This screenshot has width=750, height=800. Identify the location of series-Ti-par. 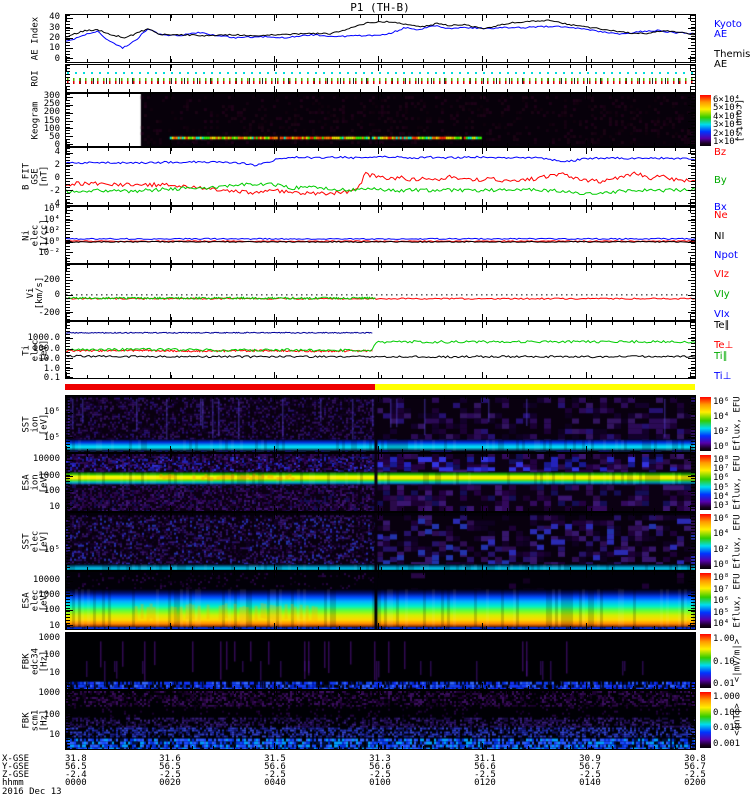
(380, 346).